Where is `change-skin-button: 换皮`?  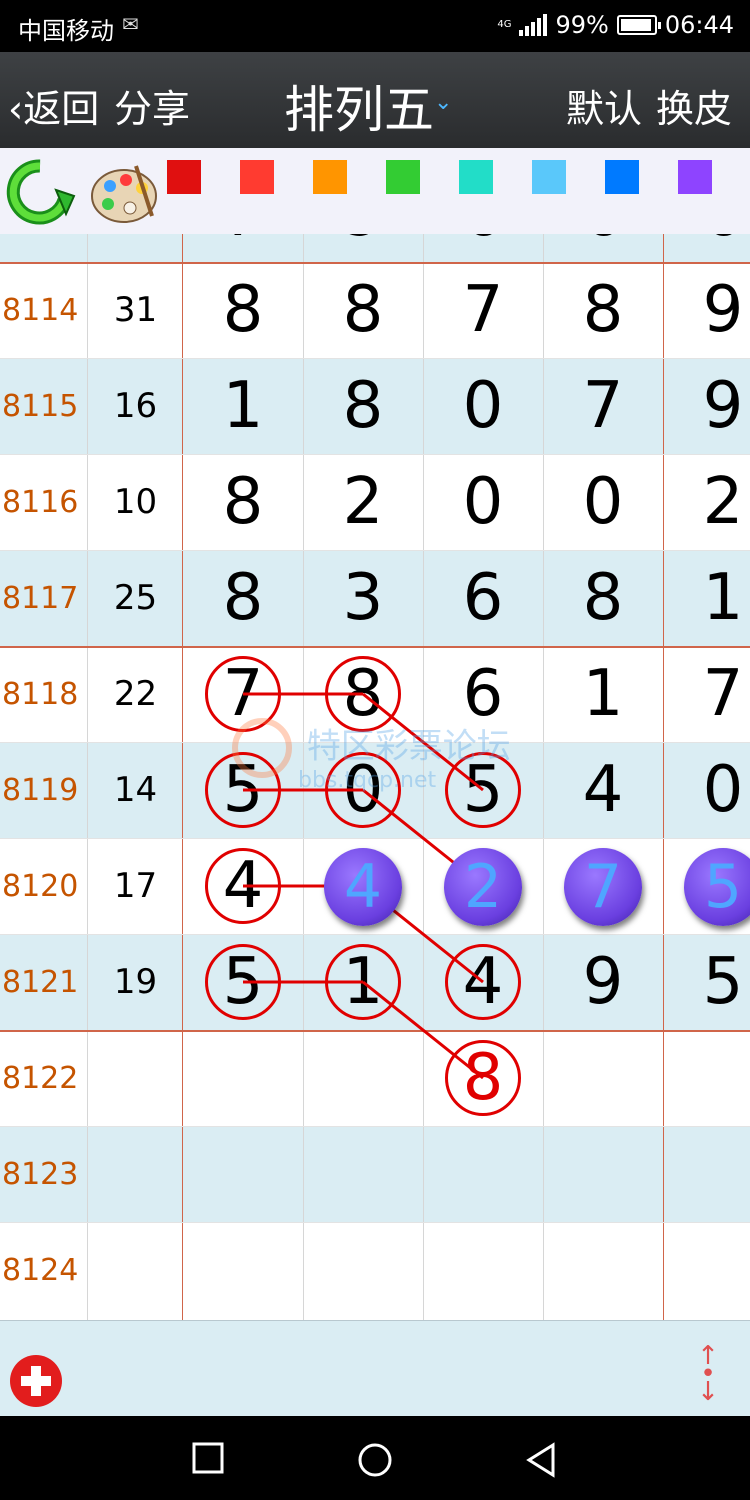
change-skin-button: 换皮 is located at coordinates (694, 105).